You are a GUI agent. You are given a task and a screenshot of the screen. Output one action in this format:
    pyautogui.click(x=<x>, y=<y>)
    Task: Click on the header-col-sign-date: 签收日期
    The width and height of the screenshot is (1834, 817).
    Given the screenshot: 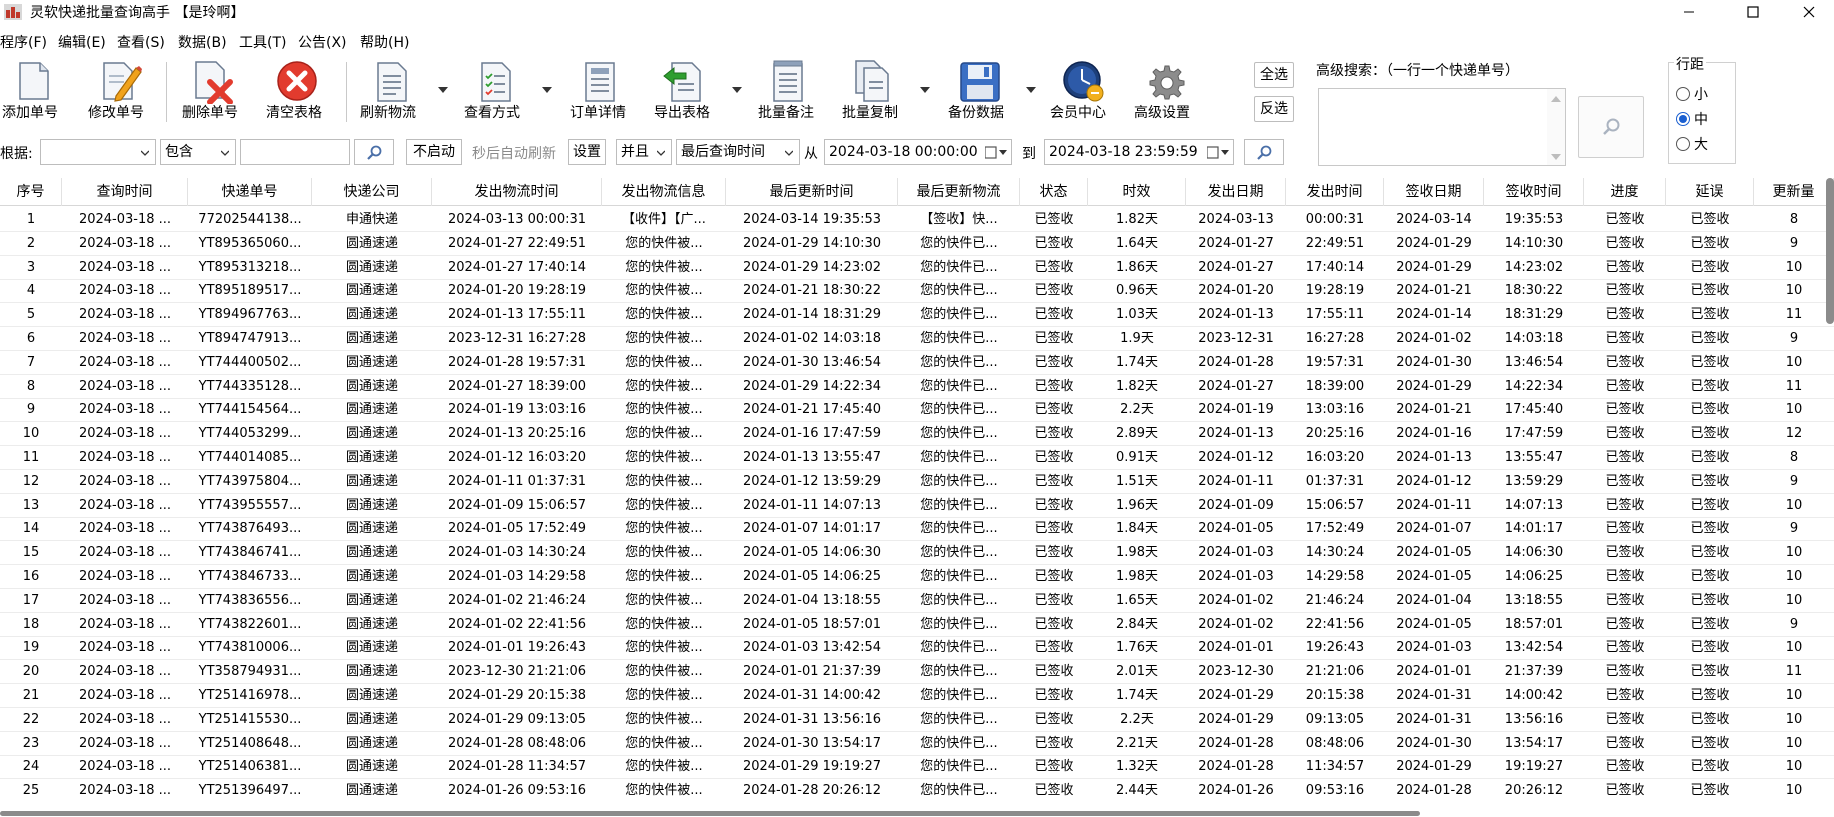 What is the action you would take?
    pyautogui.click(x=1434, y=192)
    